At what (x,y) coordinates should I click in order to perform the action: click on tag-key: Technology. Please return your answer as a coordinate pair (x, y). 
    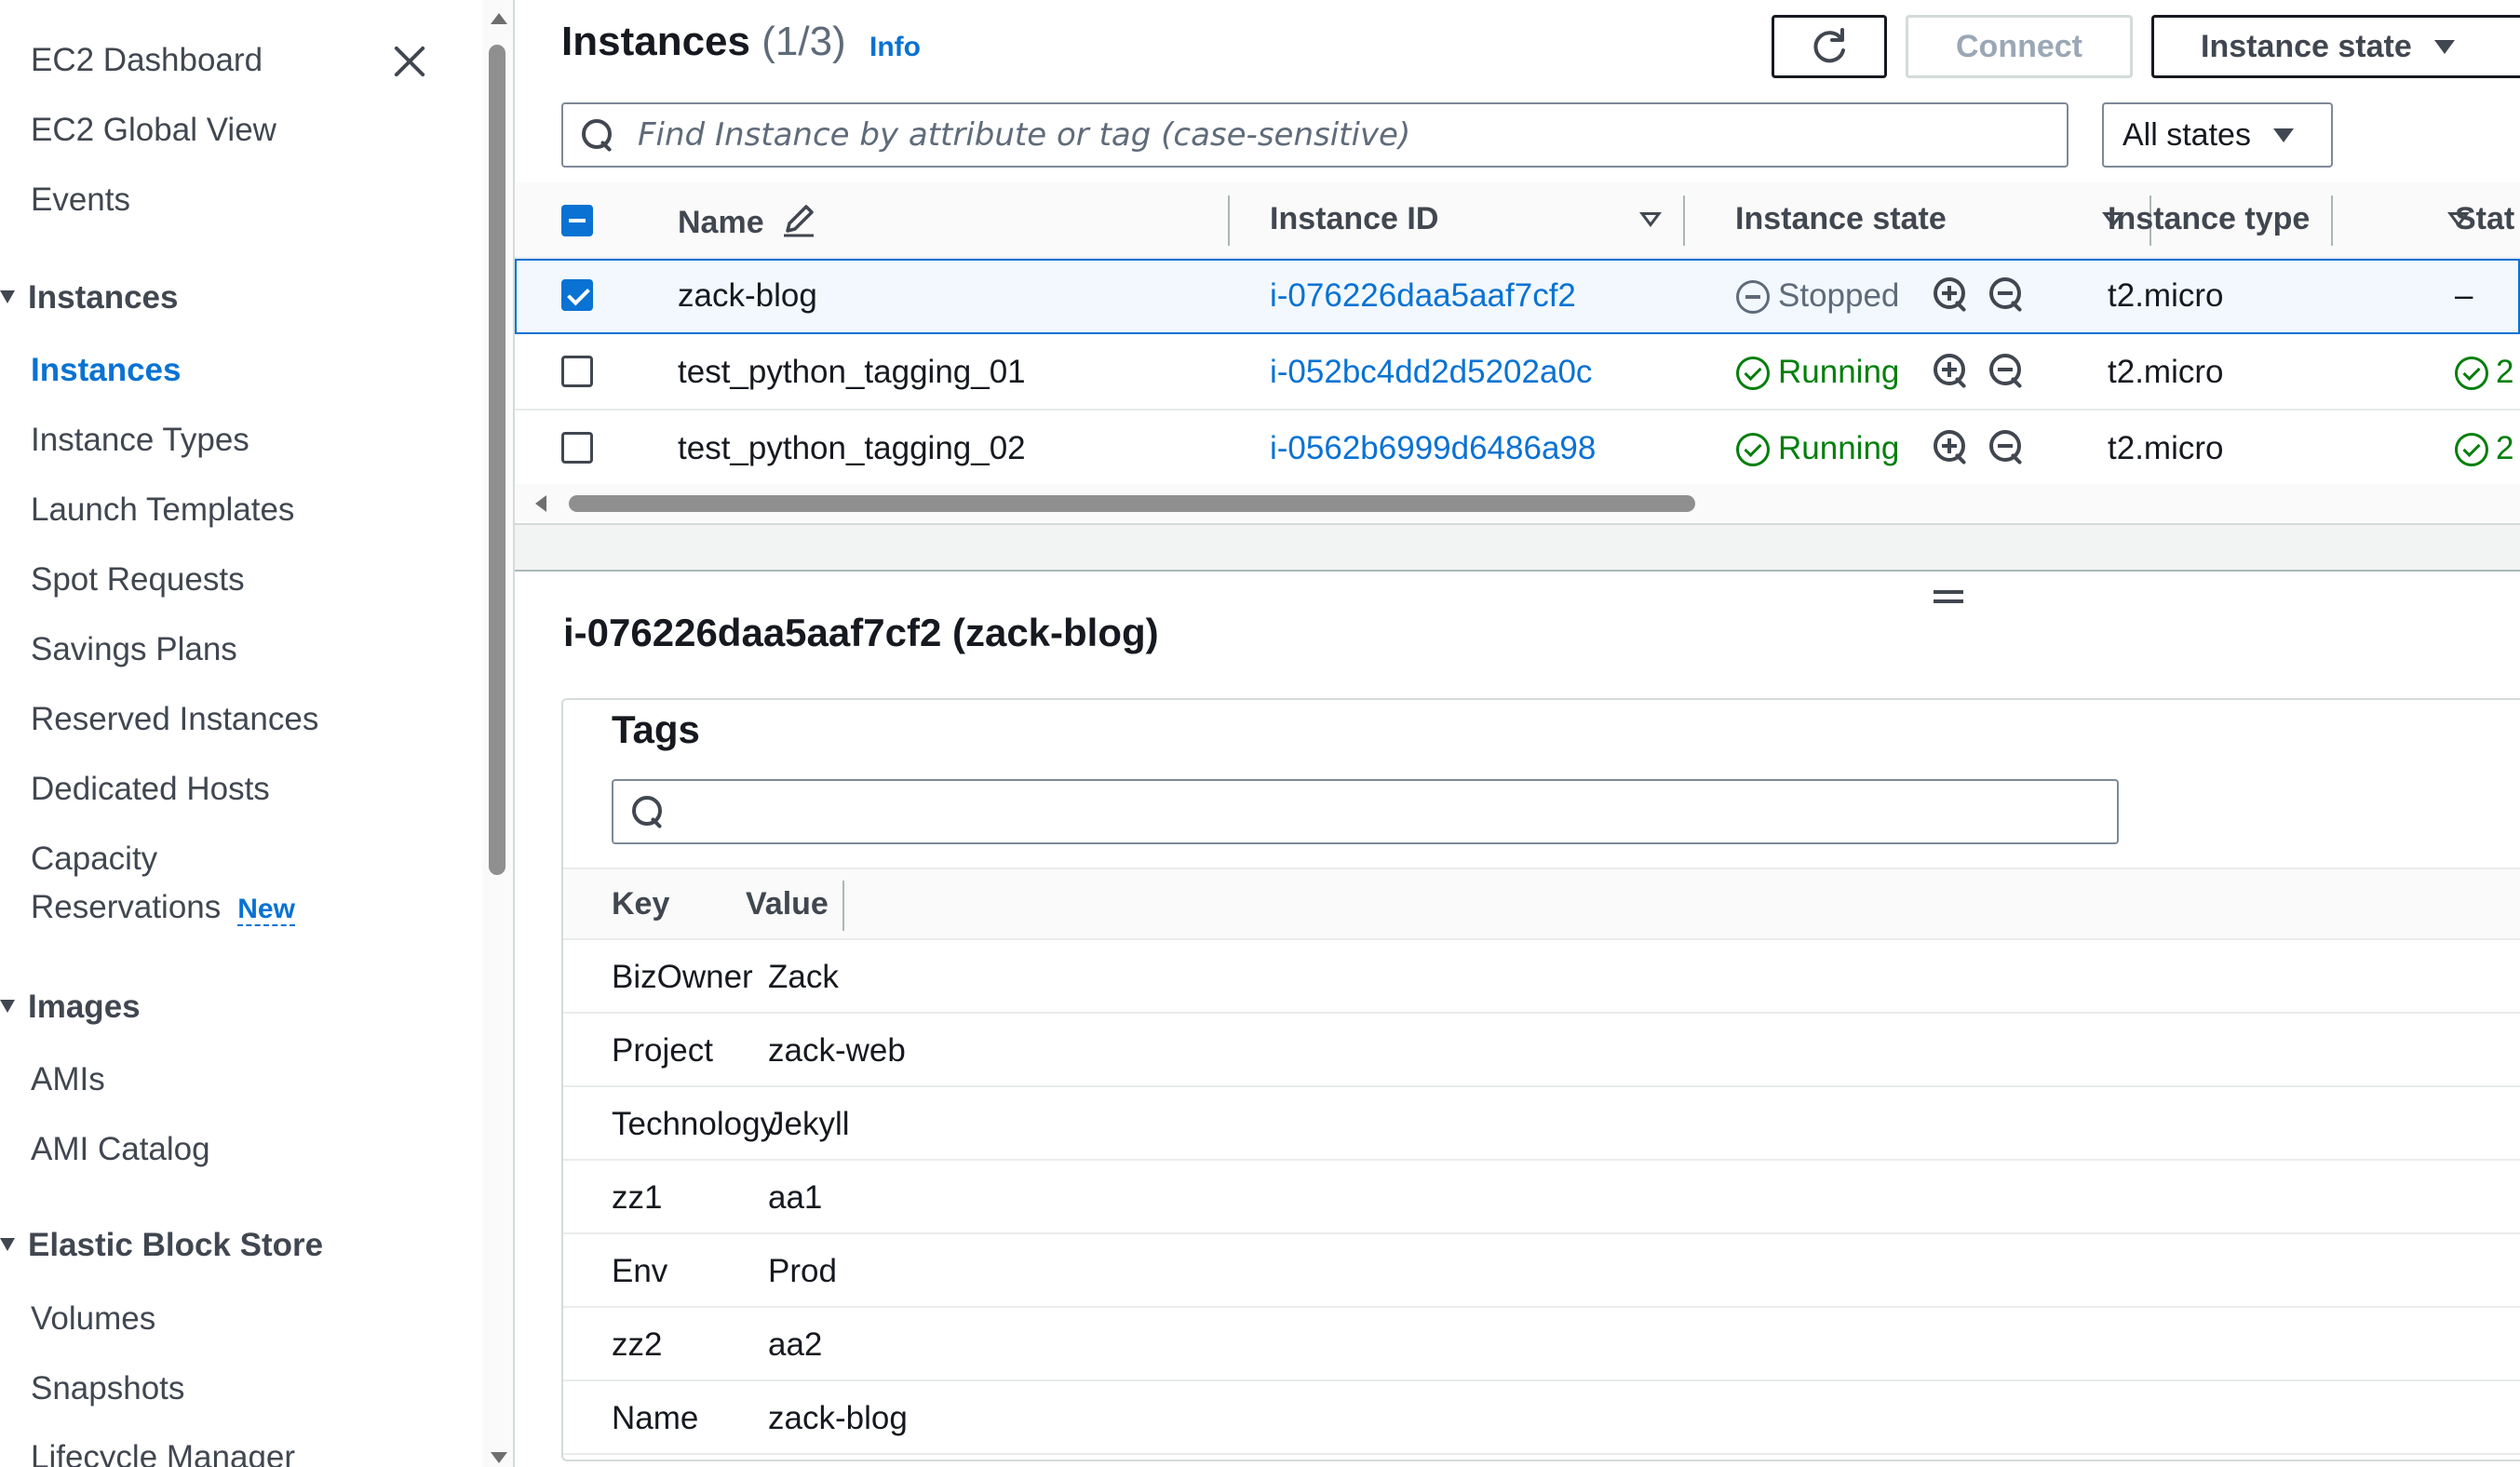
    Looking at the image, I should click on (694, 1124).